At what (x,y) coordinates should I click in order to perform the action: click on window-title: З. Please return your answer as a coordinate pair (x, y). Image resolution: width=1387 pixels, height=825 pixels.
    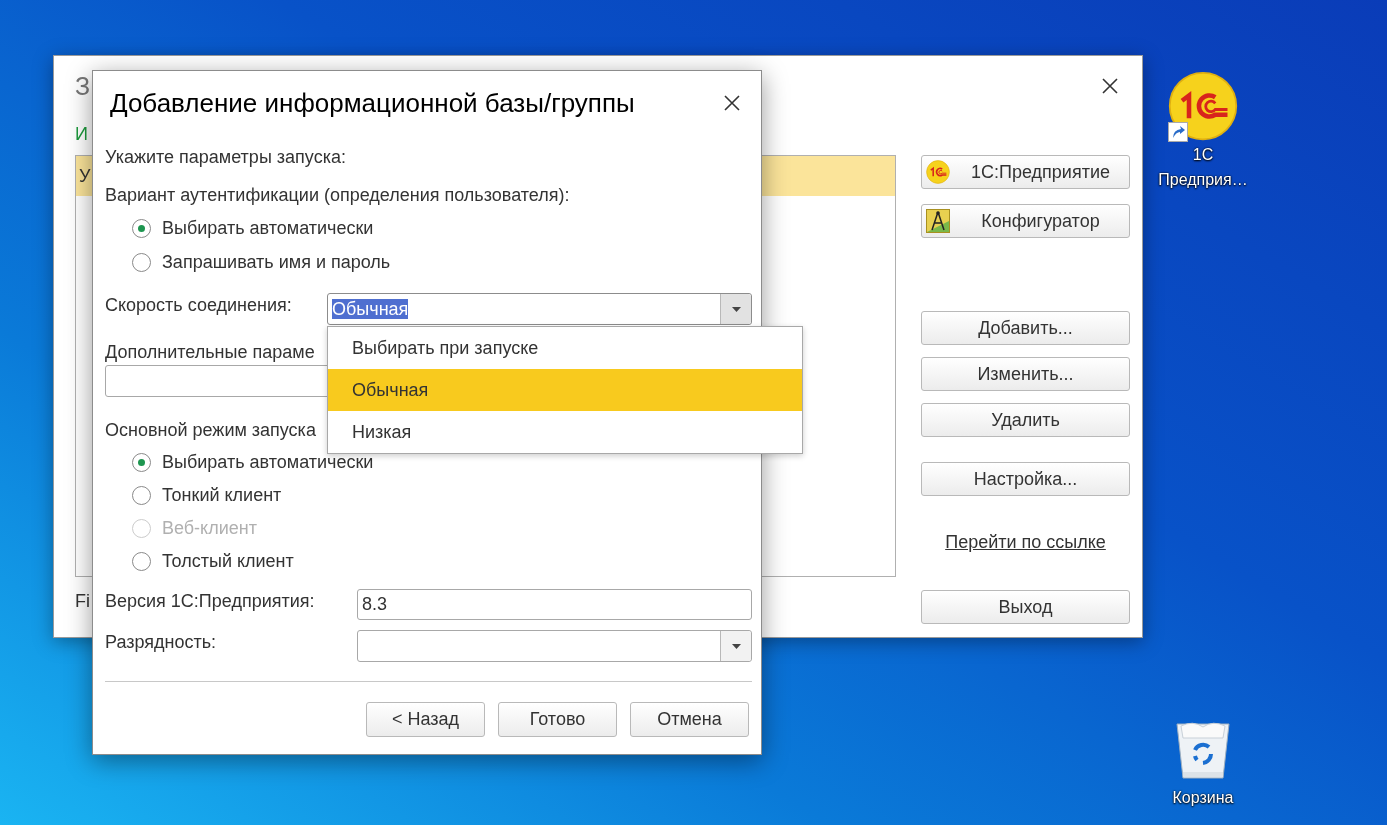
    Looking at the image, I should click on (83, 86).